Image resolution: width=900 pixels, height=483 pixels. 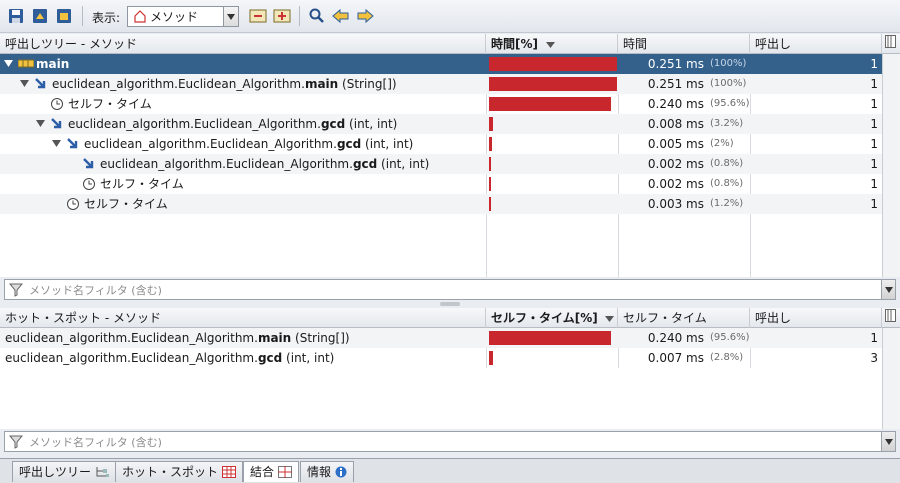 I want to click on time-value: 0.005 ms, so click(x=675, y=144).